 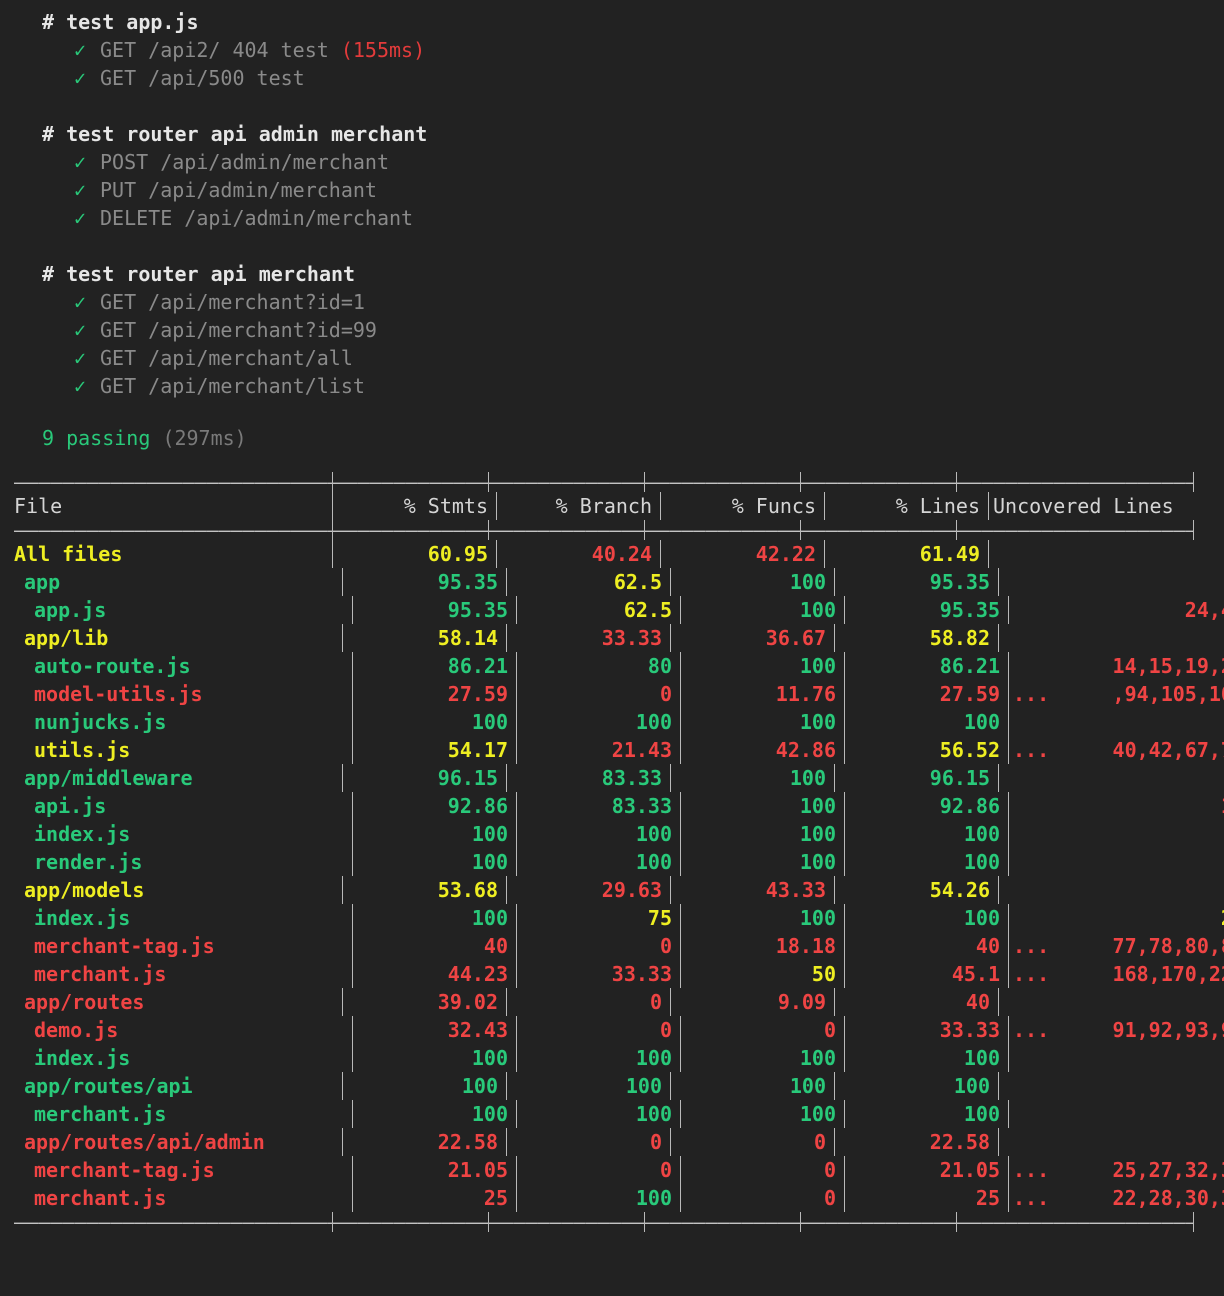 What do you see at coordinates (603, 506) in the screenshot?
I see `column-header: % Branch` at bounding box center [603, 506].